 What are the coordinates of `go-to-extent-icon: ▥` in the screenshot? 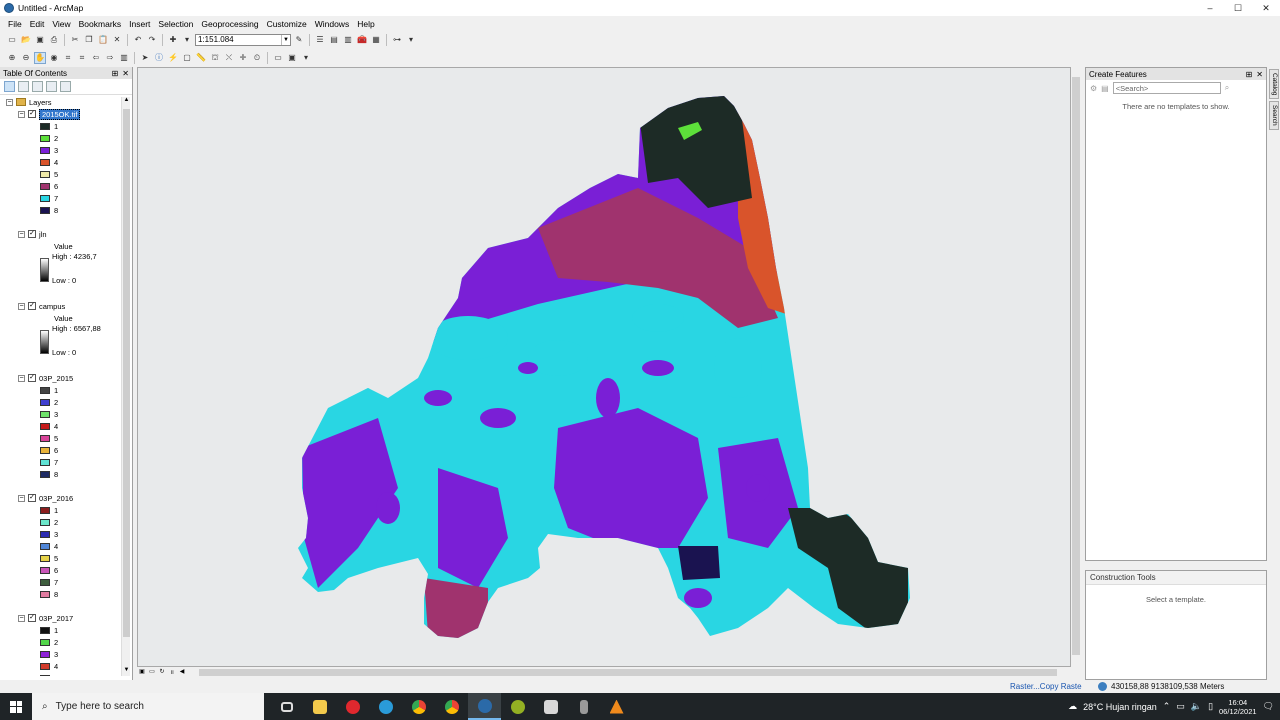 It's located at (124, 58).